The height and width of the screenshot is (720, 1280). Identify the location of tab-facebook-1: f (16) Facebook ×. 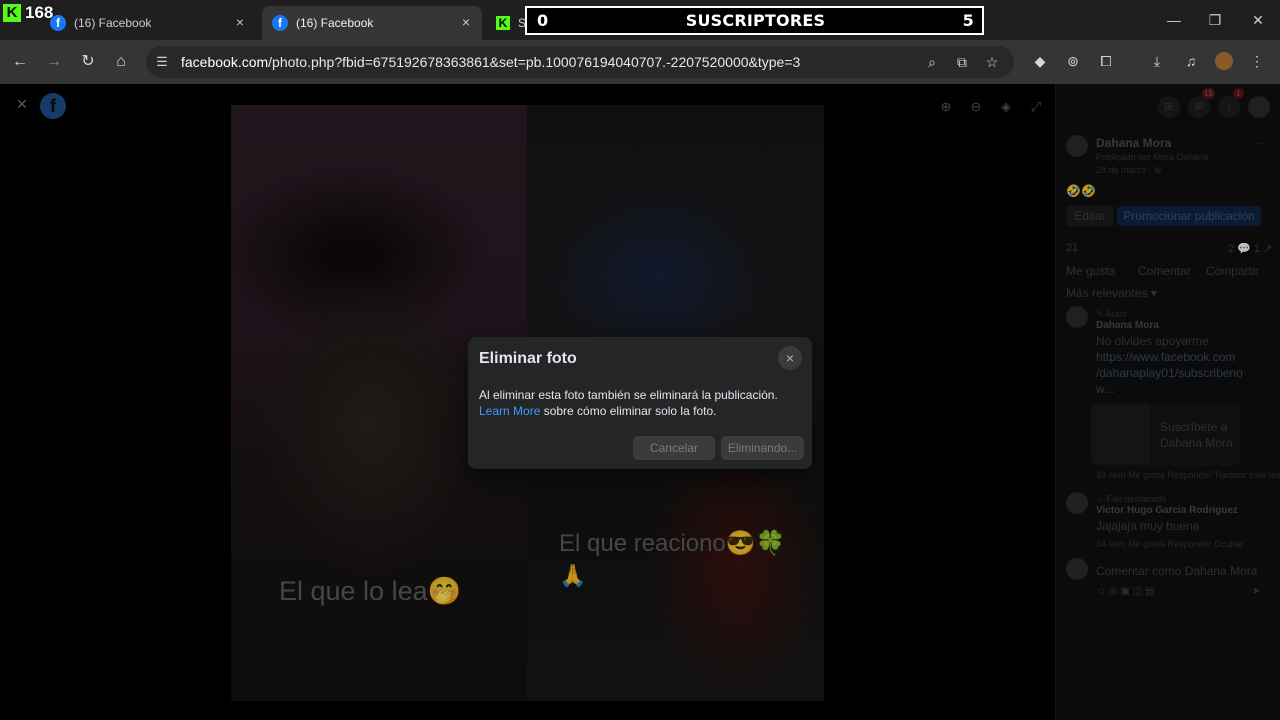
(148, 23).